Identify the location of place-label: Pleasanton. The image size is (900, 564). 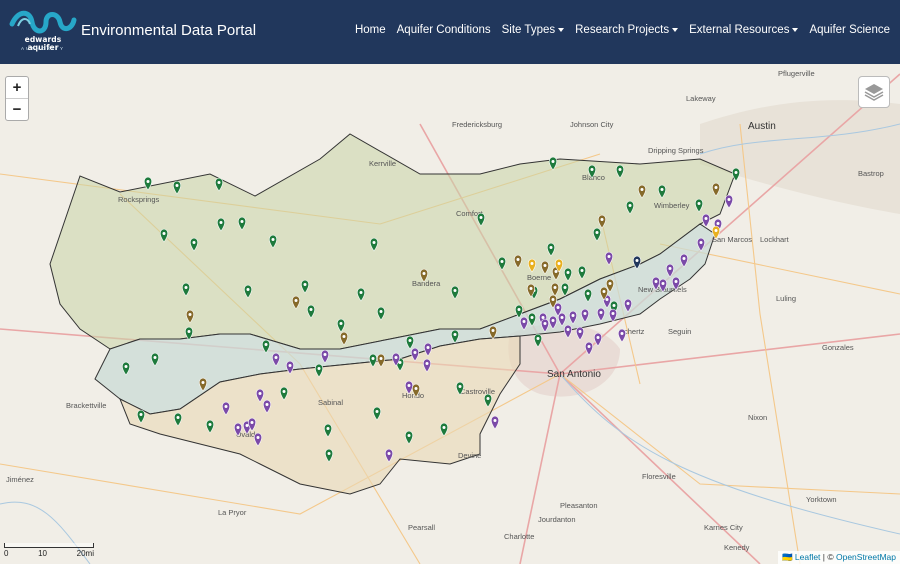
(579, 505).